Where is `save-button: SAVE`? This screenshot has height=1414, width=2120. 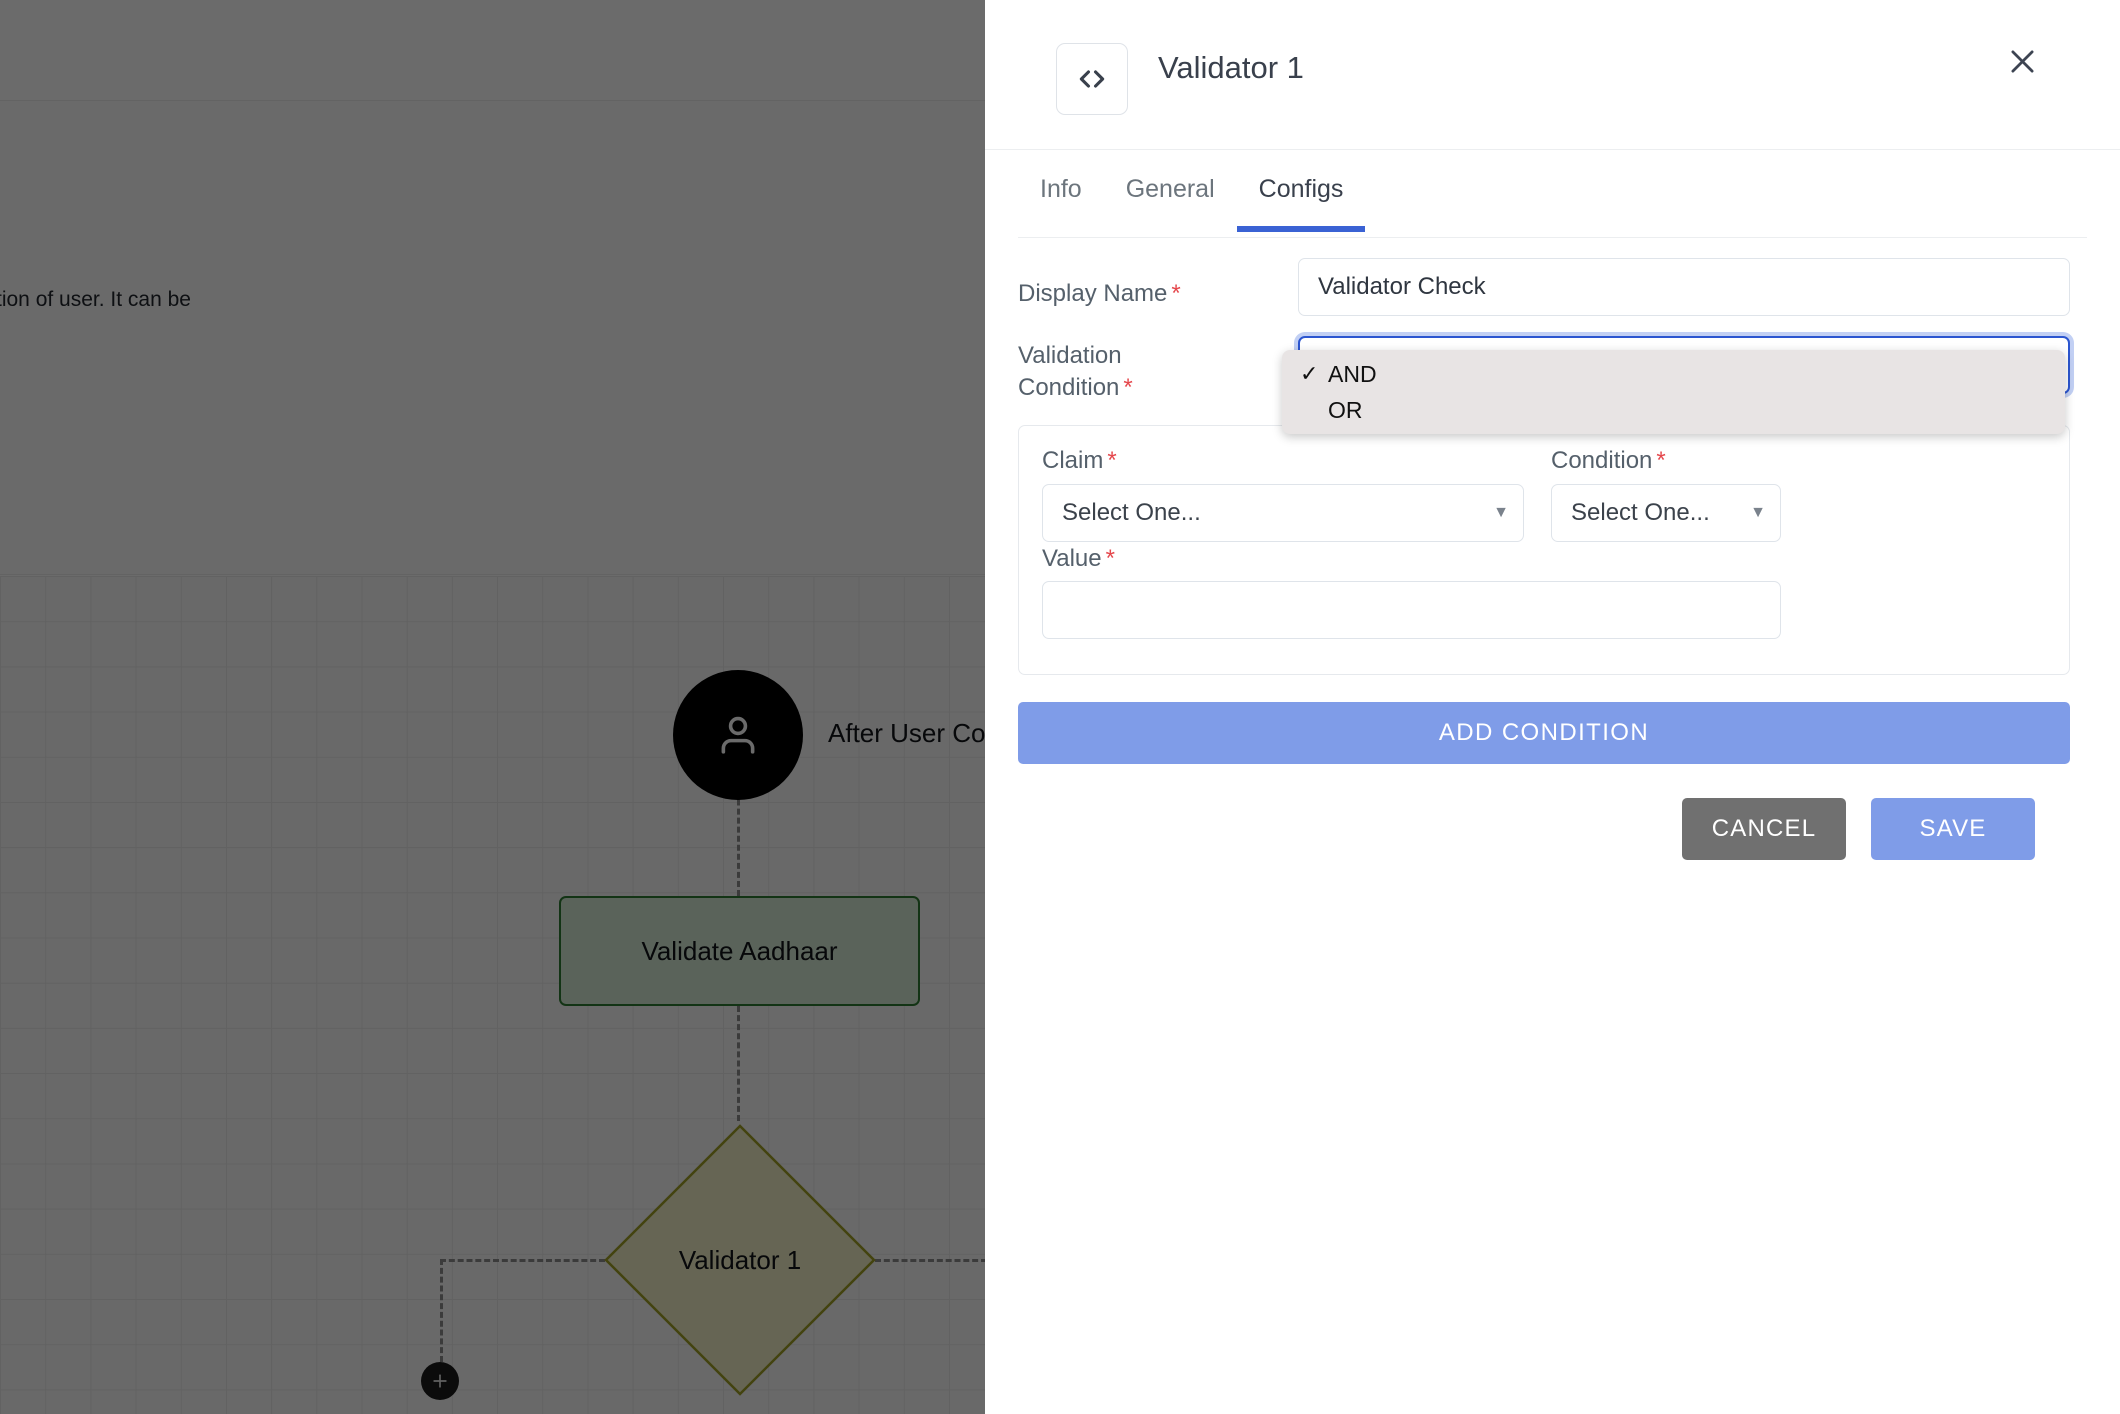
save-button: SAVE is located at coordinates (1953, 829).